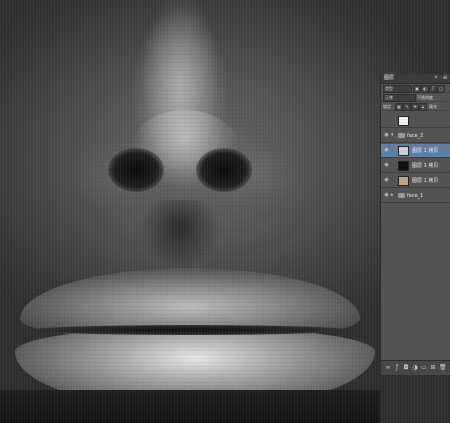 The height and width of the screenshot is (423, 450). I want to click on mask-icon: ◘, so click(406, 368).